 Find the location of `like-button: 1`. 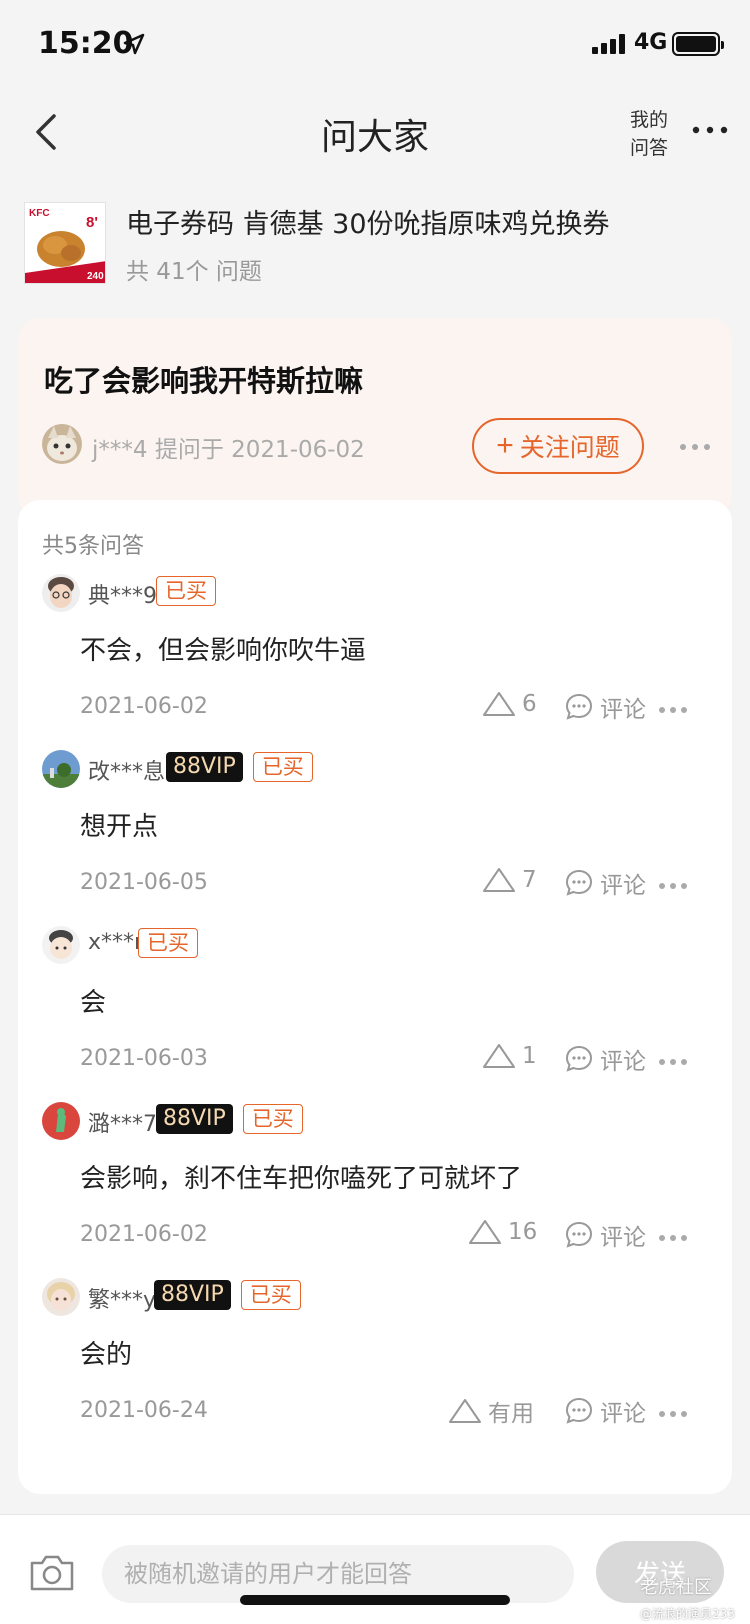

like-button: 1 is located at coordinates (509, 1056).